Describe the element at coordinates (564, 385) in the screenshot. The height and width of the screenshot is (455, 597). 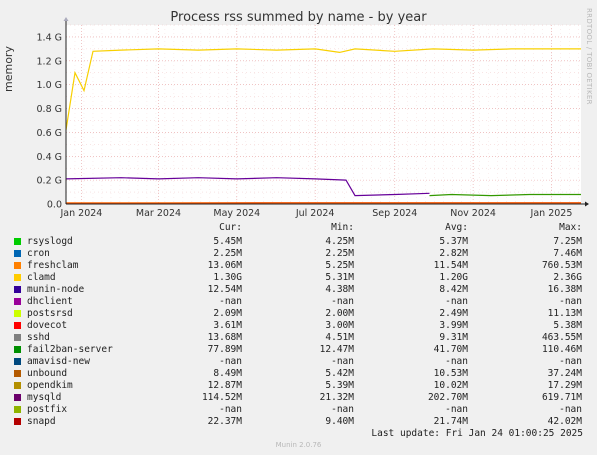
I see `legend-max: 17.29M` at that location.